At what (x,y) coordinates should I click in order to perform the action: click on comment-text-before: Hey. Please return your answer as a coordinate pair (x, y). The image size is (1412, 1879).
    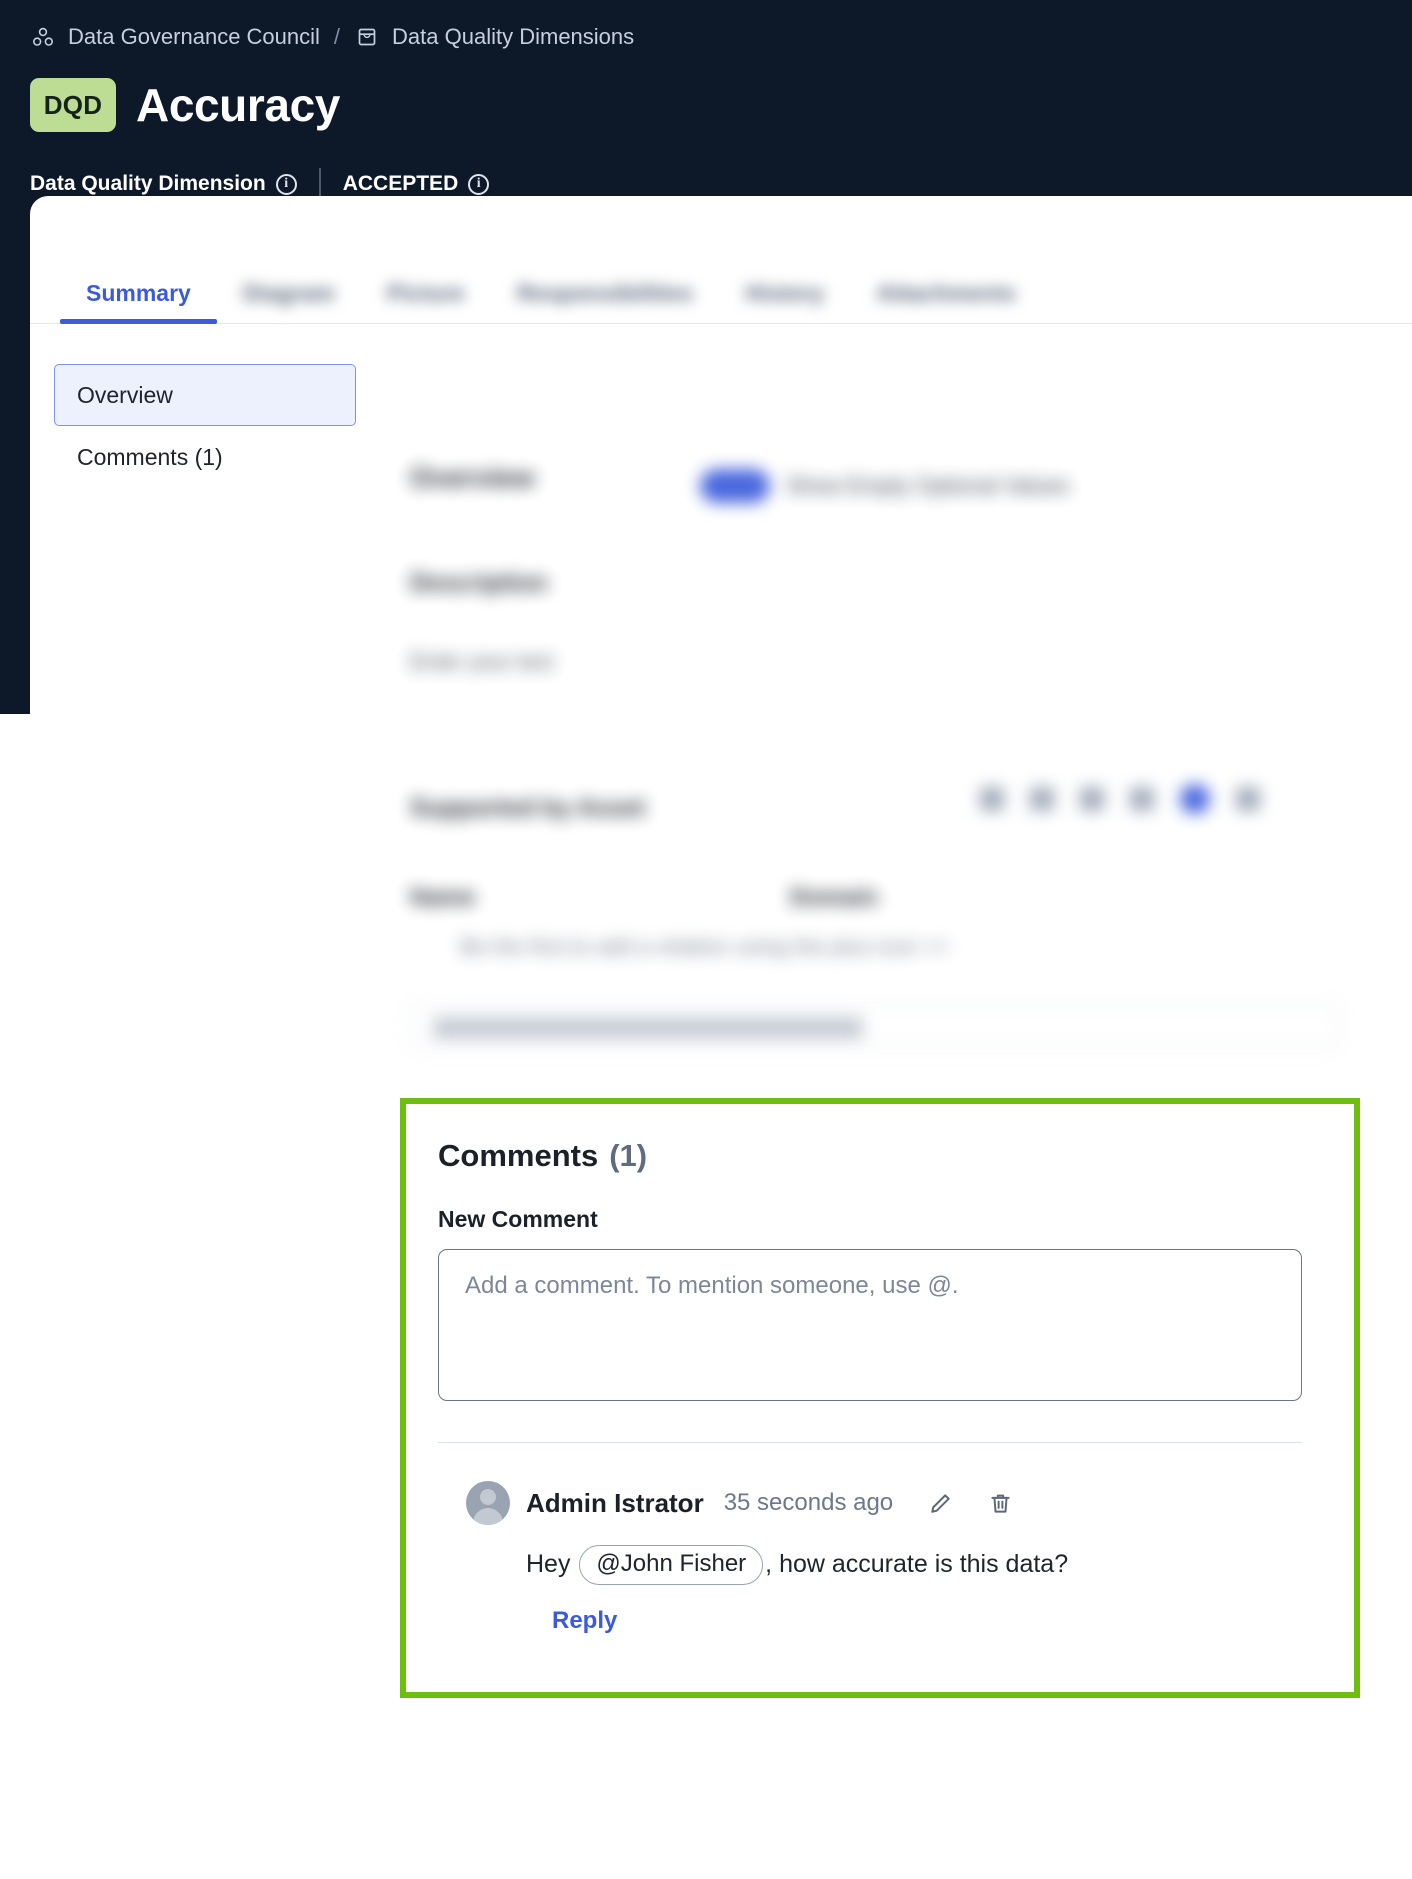
    Looking at the image, I should click on (552, 1564).